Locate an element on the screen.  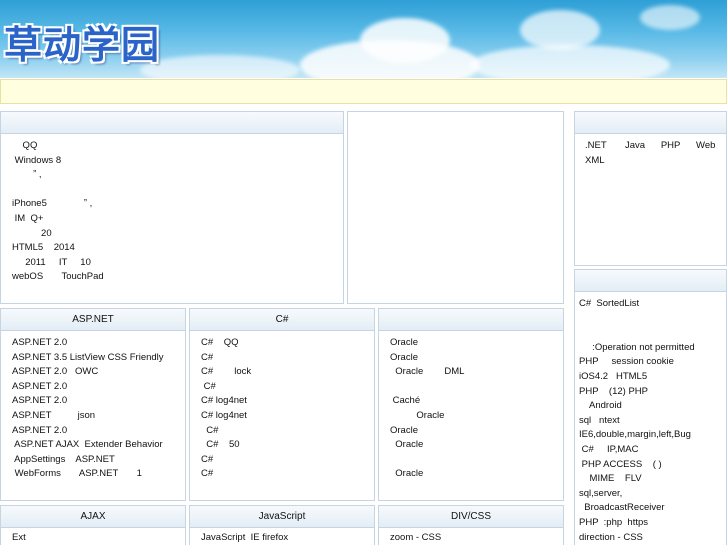
article-link: sql ntext is located at coordinates (599, 420).